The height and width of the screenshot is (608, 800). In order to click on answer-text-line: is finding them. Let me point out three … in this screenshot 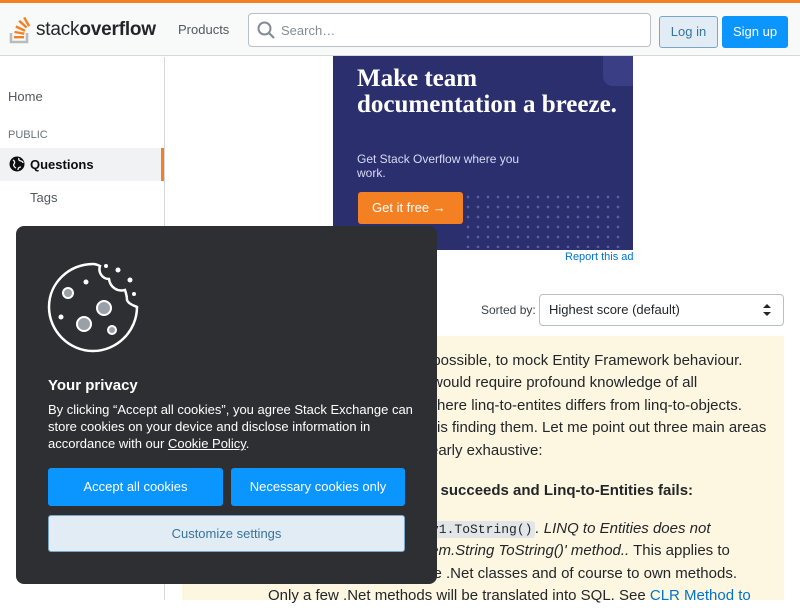, I will do `click(602, 427)`.